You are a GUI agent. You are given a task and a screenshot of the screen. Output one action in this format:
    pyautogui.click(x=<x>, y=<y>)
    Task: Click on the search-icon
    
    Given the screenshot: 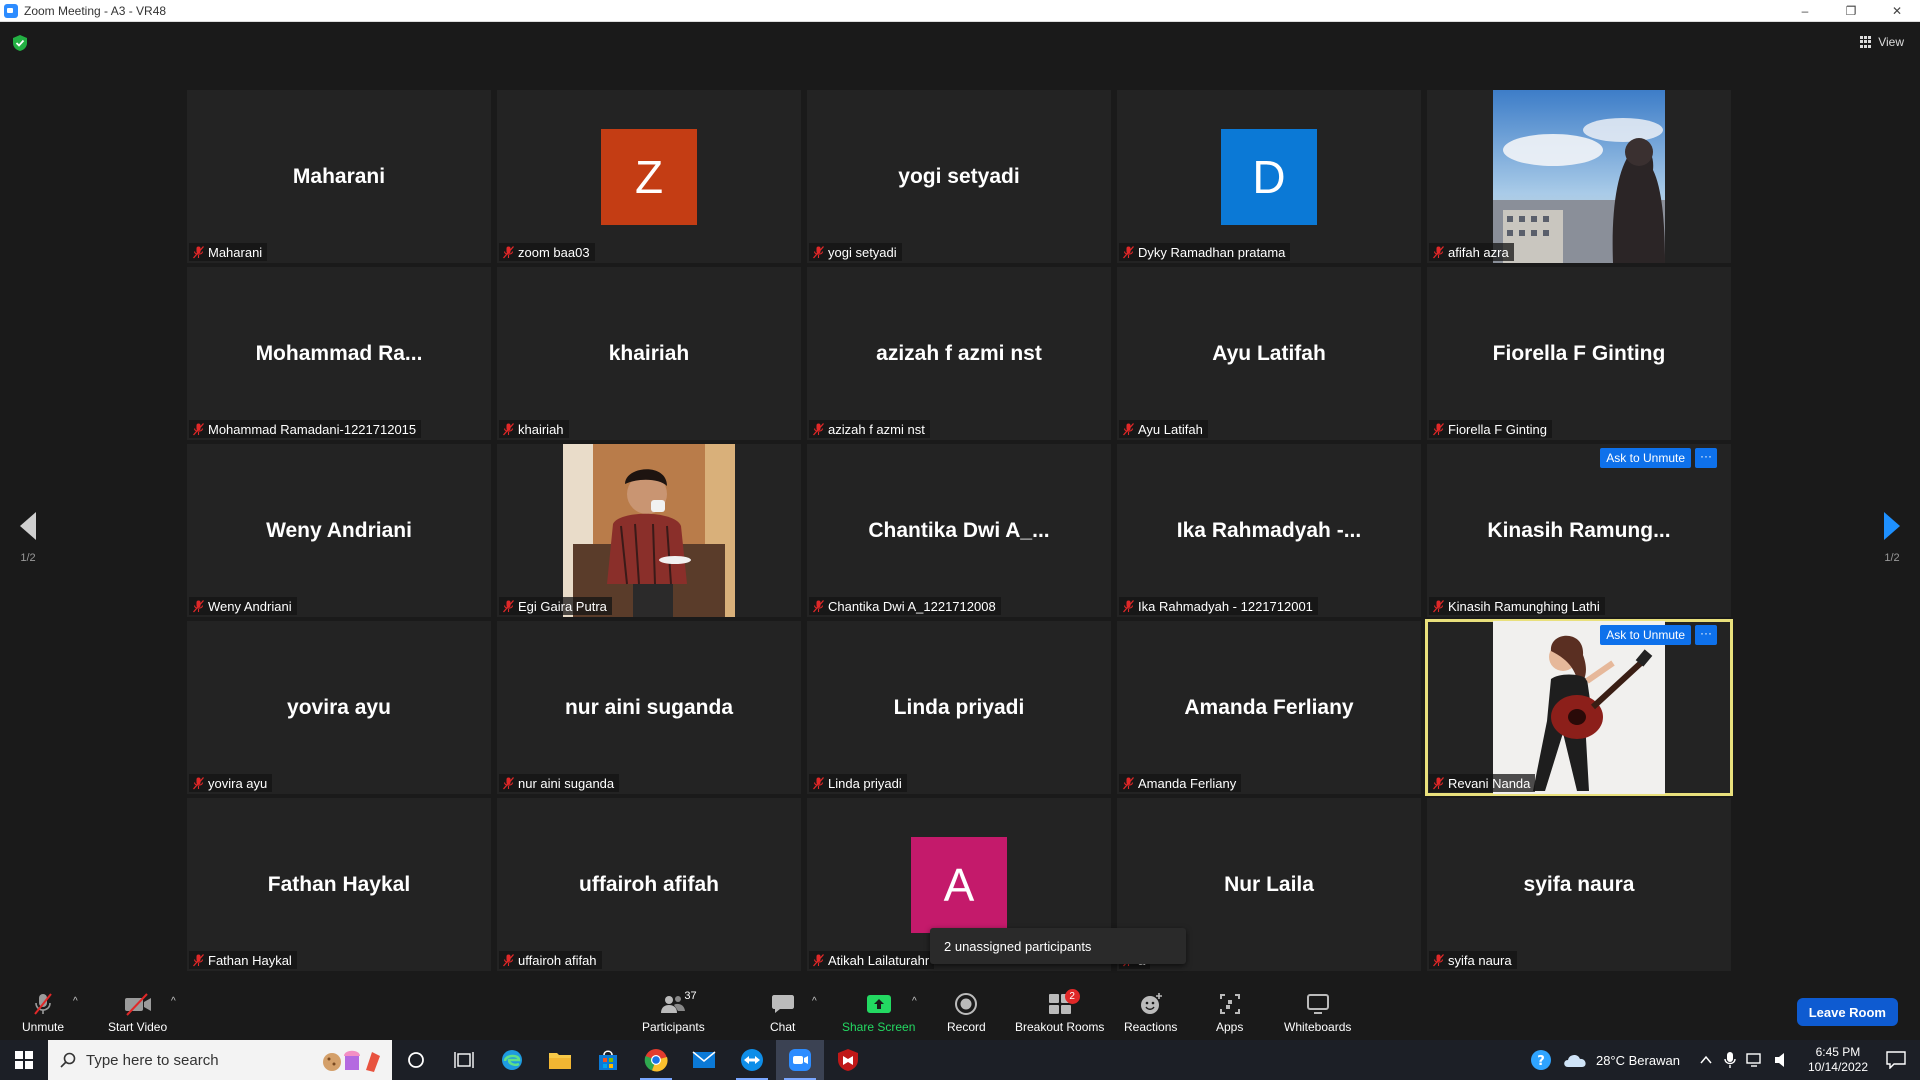 What is the action you would take?
    pyautogui.click(x=68, y=1060)
    